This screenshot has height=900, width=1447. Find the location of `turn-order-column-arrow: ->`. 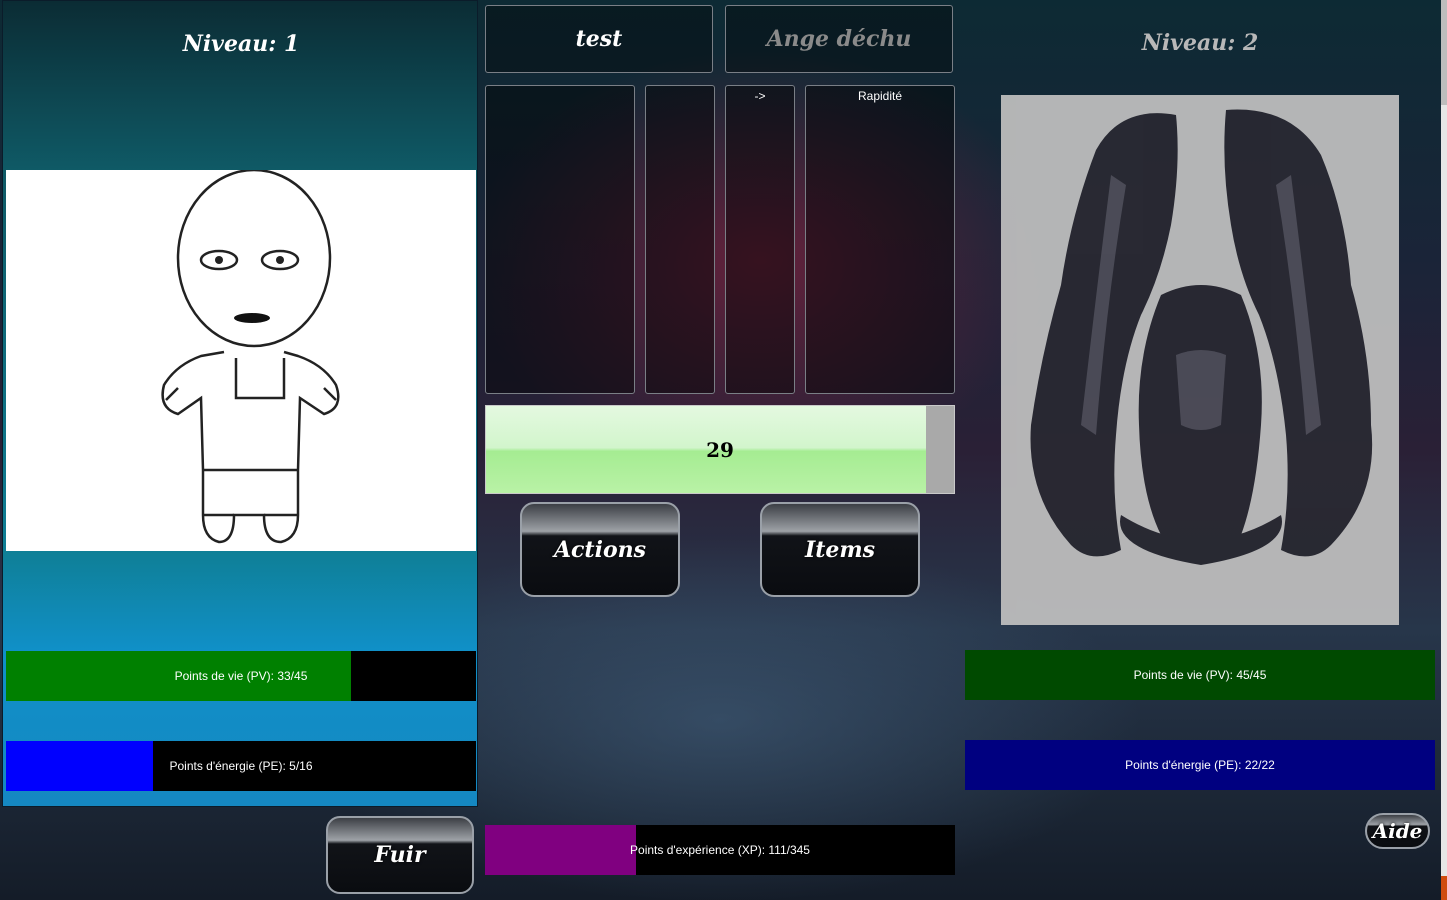

turn-order-column-arrow: -> is located at coordinates (760, 239).